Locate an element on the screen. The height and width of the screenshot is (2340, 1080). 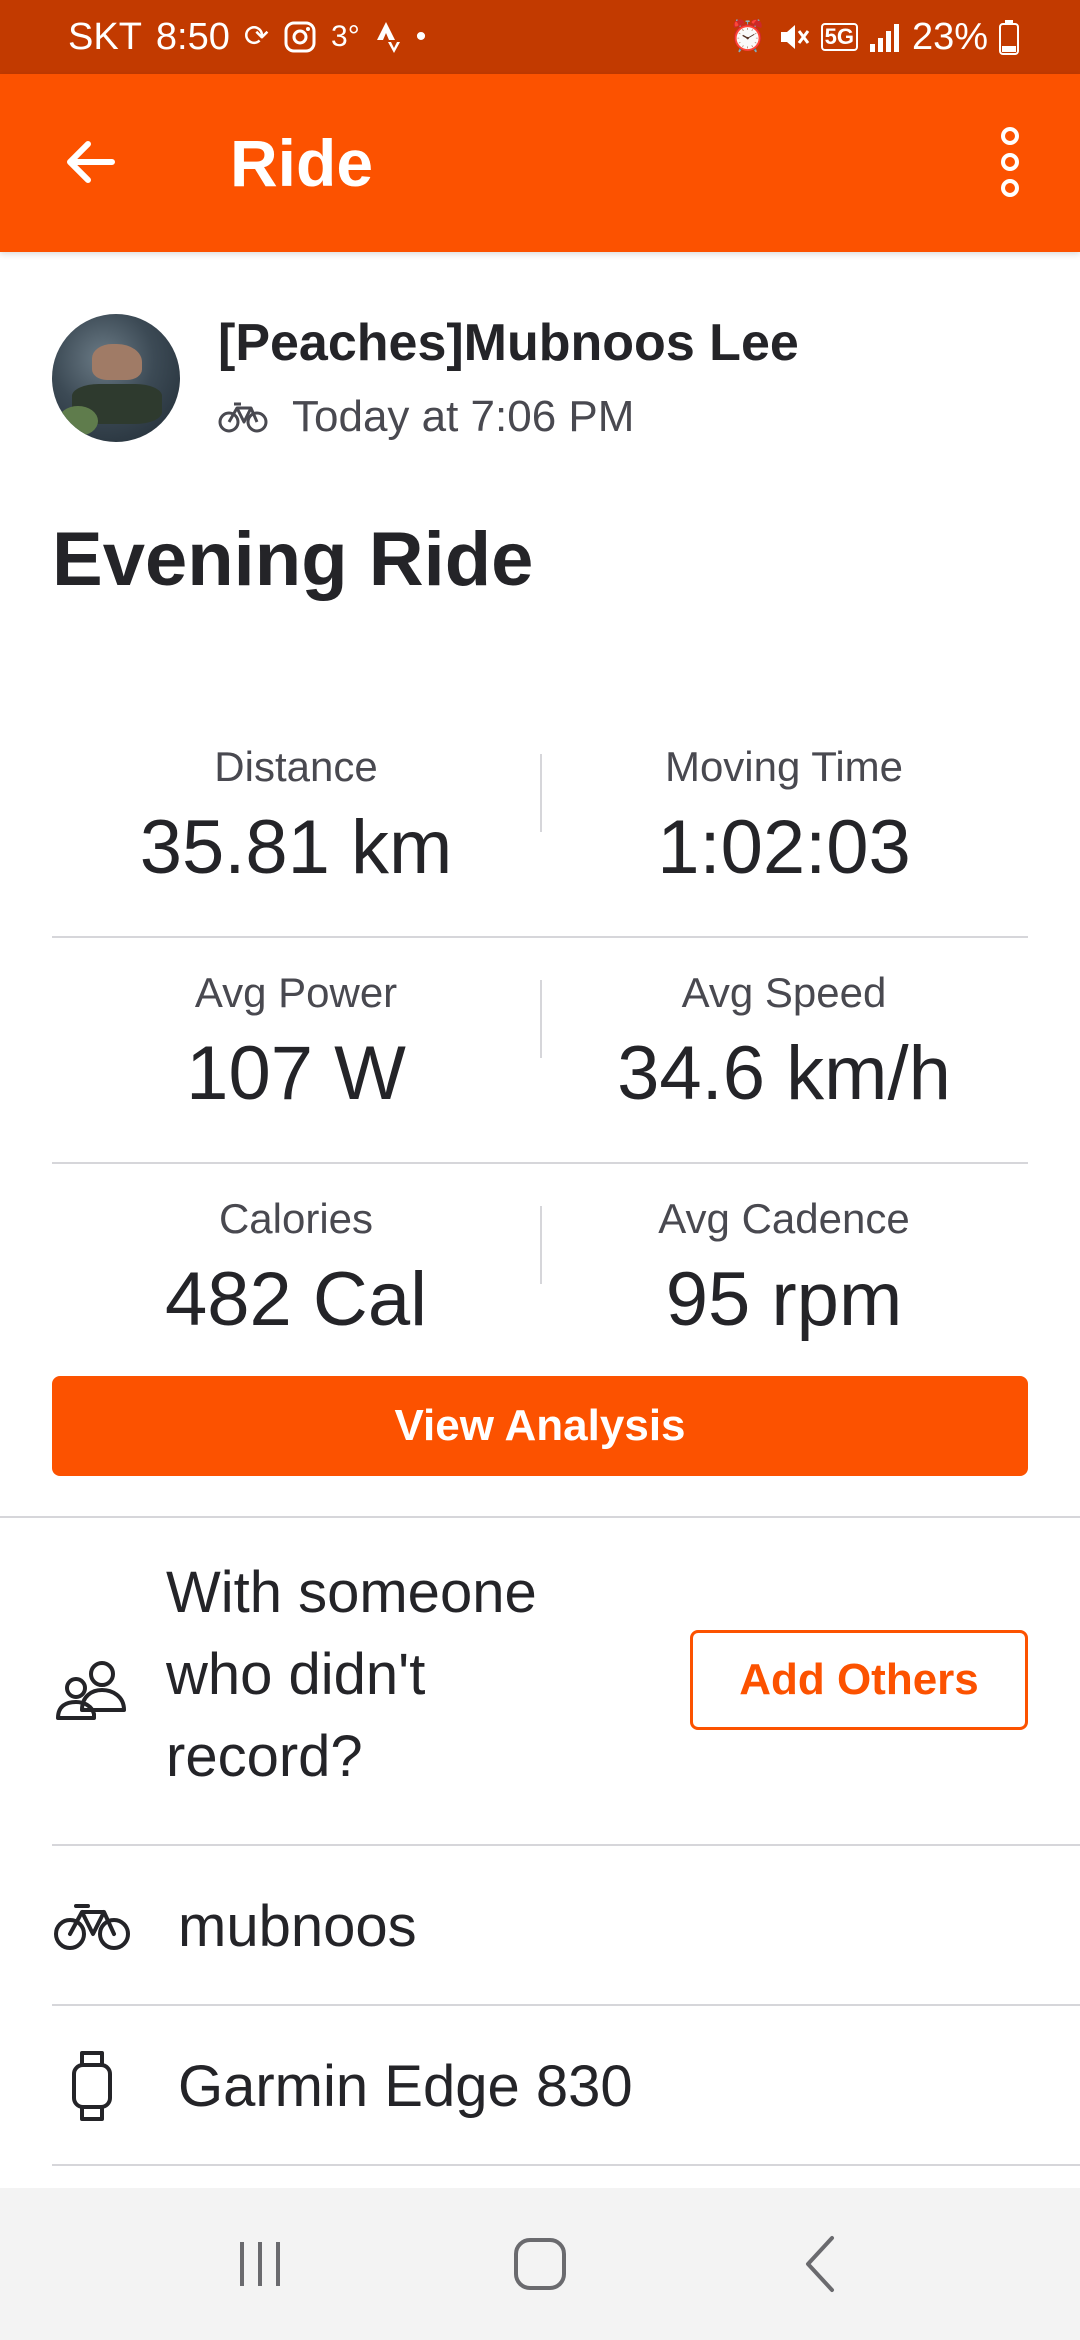
stat-row: Calories 482 Cal Avg Cadence 95 rpm is located at coordinates (540, 1277).